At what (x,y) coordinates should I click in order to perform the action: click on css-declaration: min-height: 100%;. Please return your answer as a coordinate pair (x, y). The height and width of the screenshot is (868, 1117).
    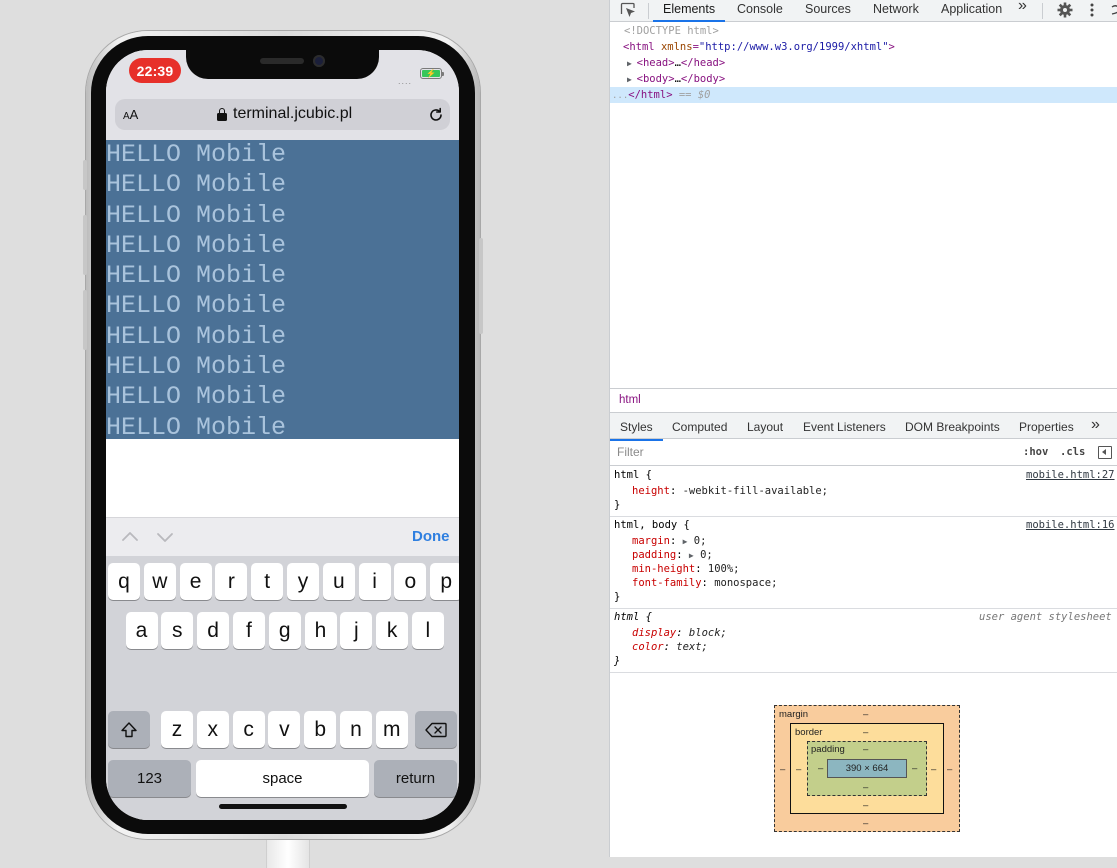
    Looking at the image, I should click on (685, 569).